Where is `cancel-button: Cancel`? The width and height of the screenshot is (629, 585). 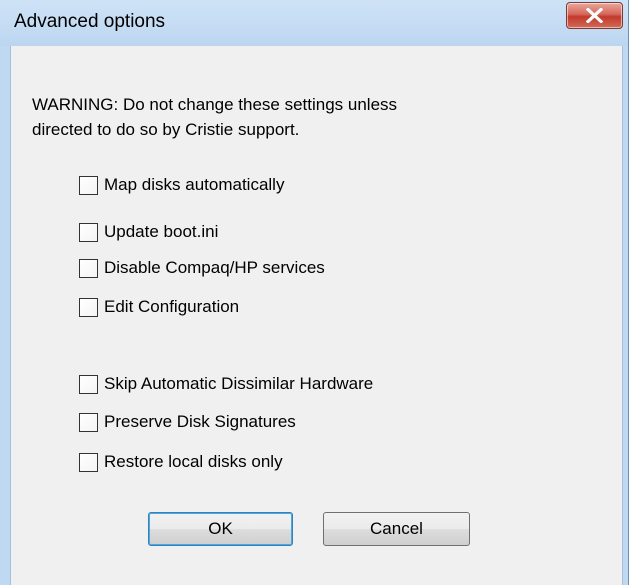
cancel-button: Cancel is located at coordinates (396, 529).